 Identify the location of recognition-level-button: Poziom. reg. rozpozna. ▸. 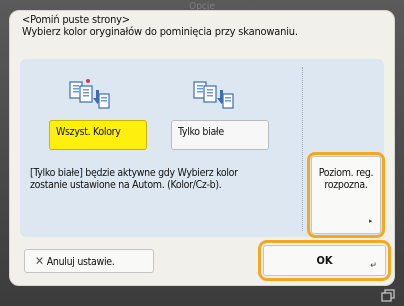
(346, 195).